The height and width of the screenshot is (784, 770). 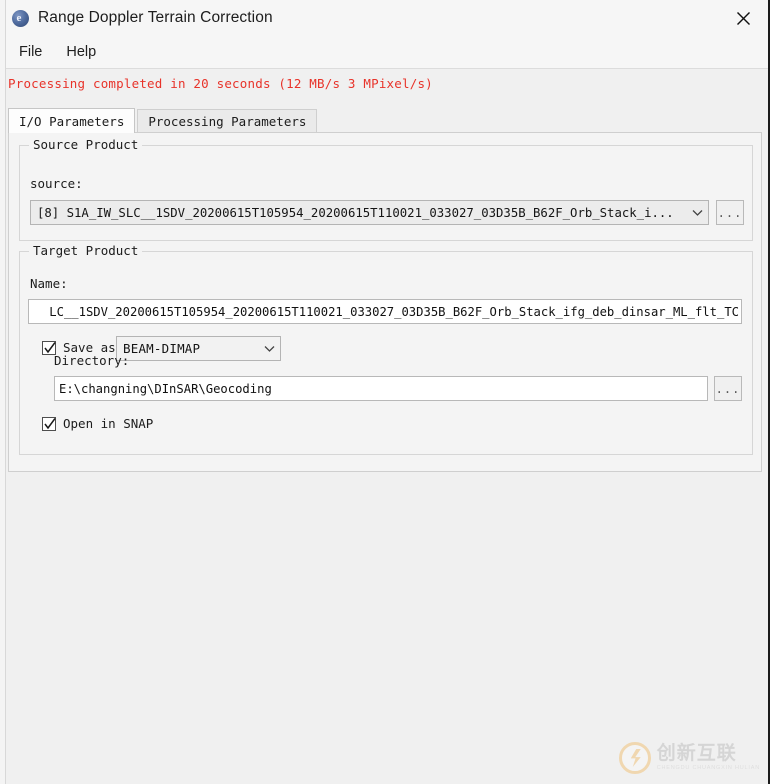 I want to click on tab-io-parameters: I/O Parameters, so click(x=72, y=120).